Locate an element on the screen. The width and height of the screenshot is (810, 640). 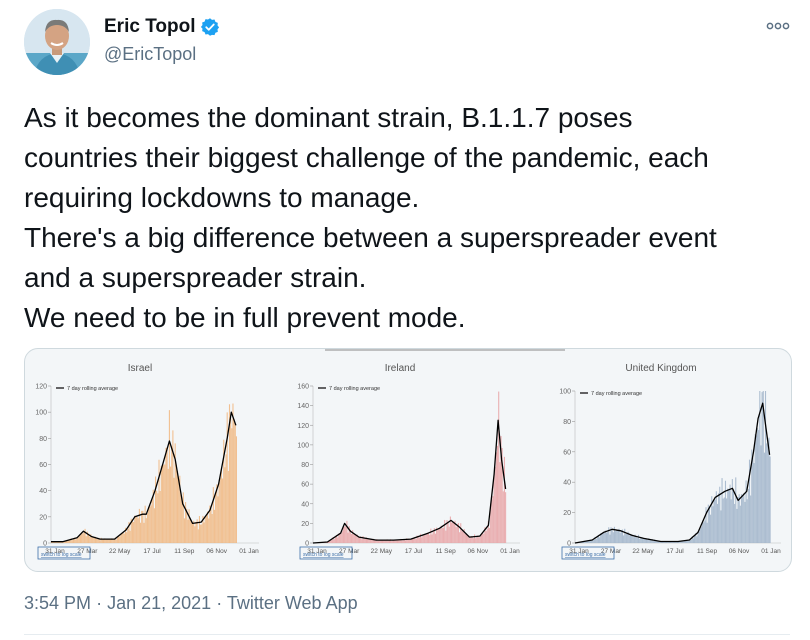
avatar-image is located at coordinates (57, 42).